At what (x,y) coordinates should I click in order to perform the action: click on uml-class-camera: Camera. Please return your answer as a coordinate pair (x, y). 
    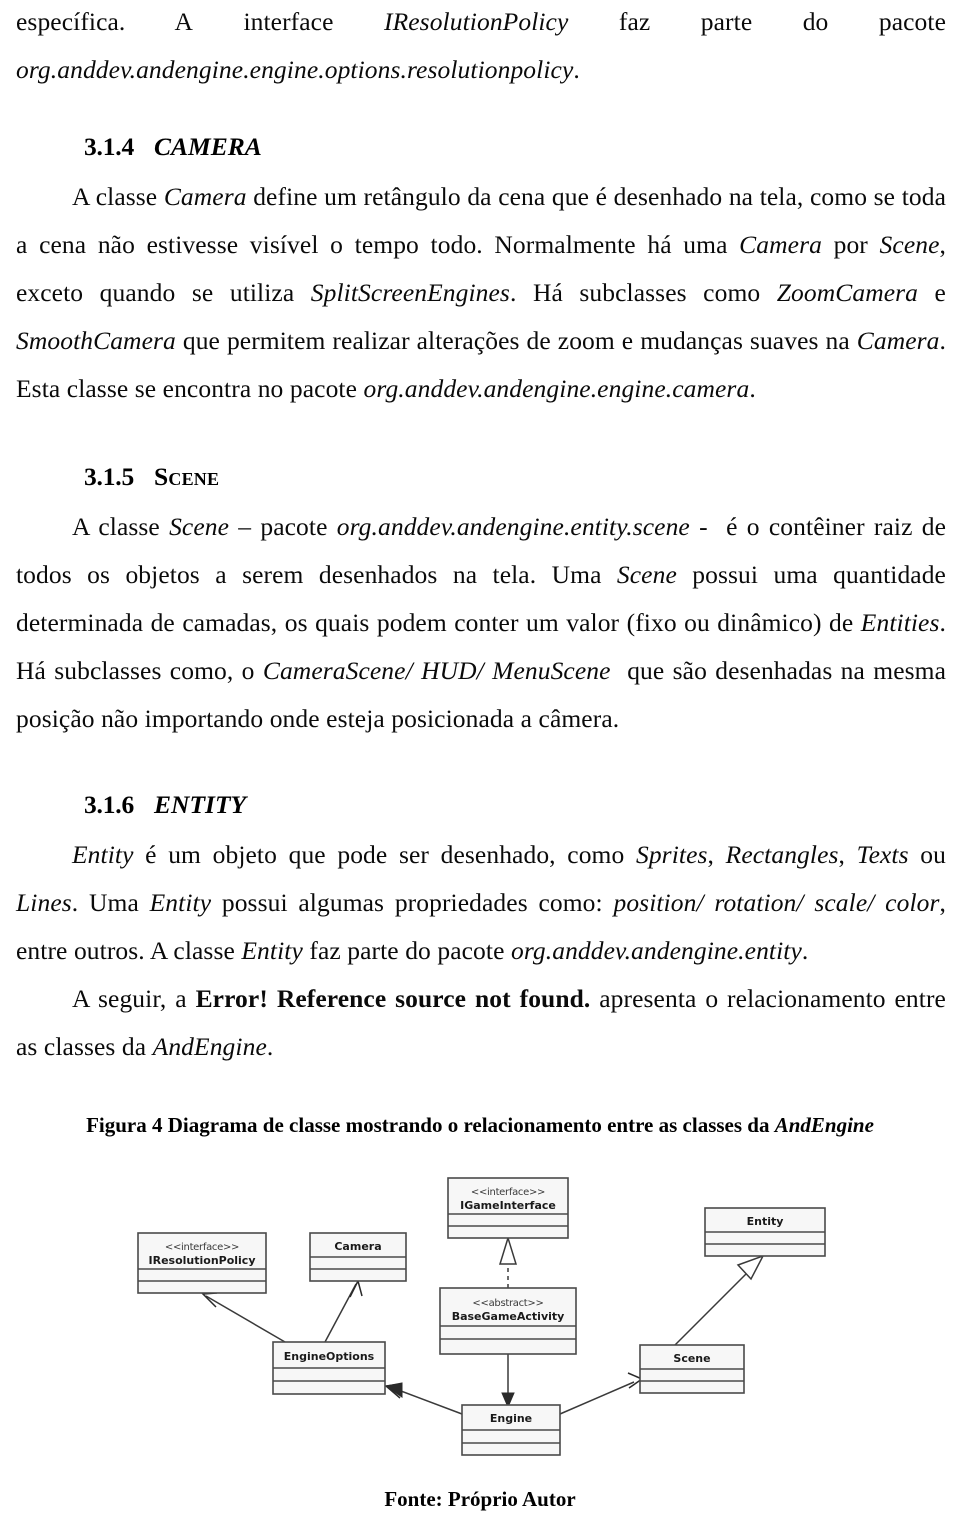
    Looking at the image, I should click on (358, 1257).